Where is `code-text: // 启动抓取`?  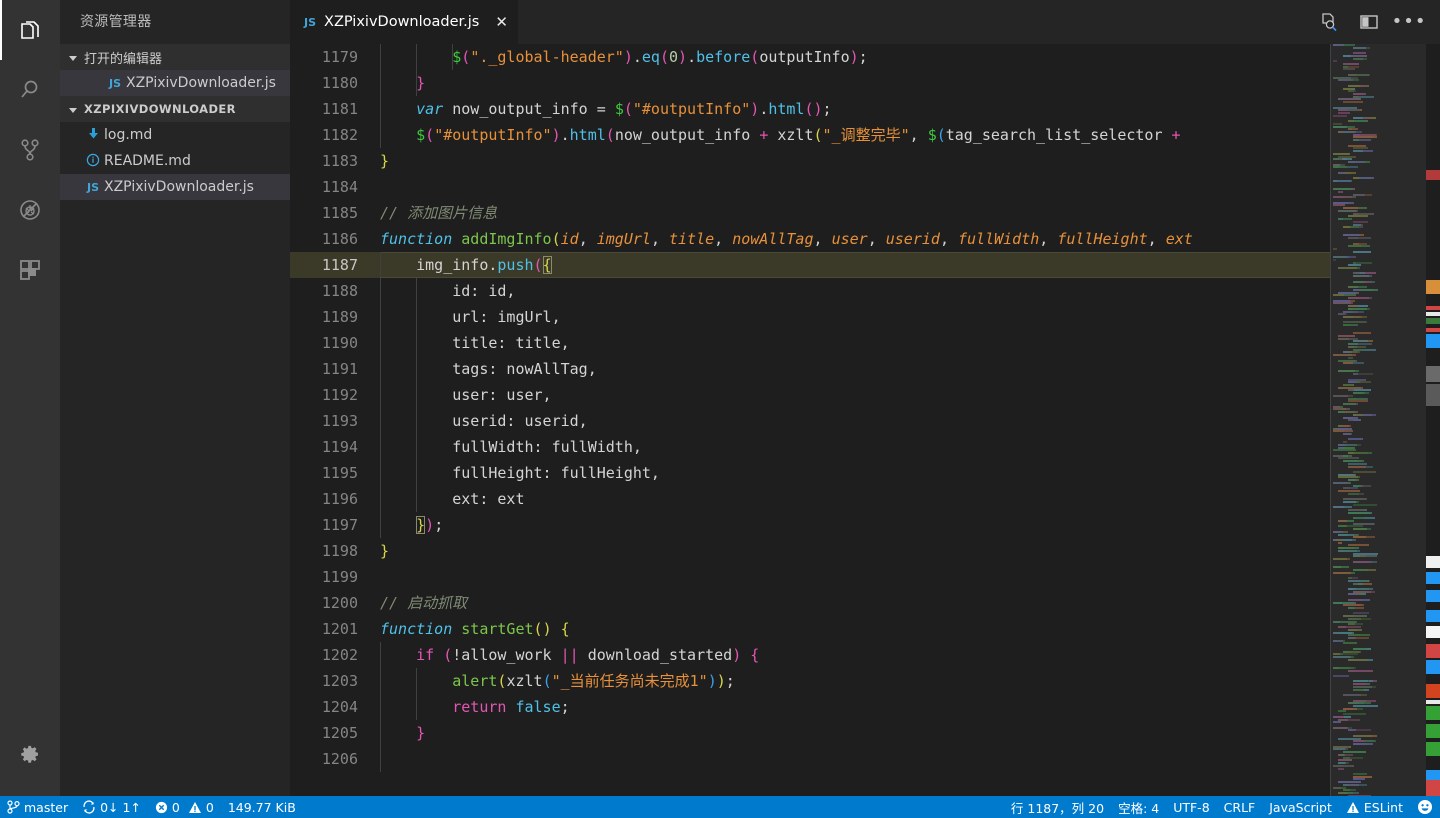
code-text: // 启动抓取 is located at coordinates (423, 603).